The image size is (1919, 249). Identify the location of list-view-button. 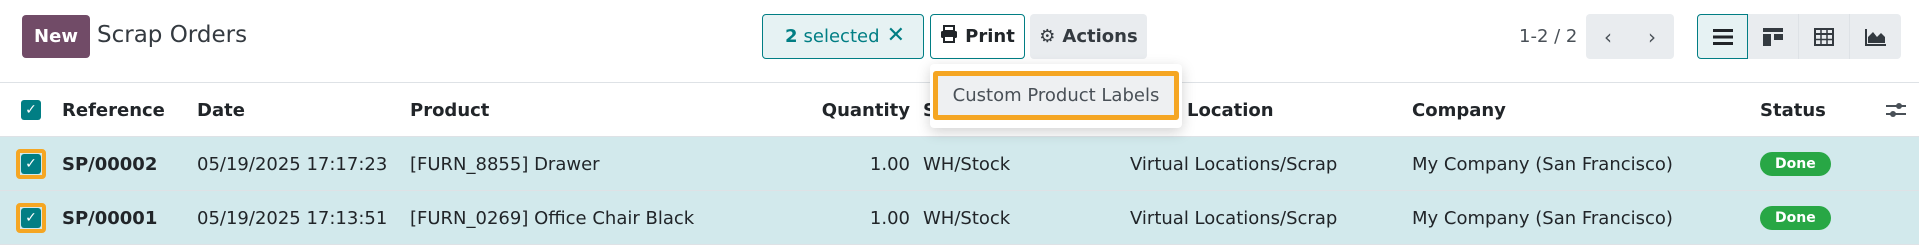
(1722, 36).